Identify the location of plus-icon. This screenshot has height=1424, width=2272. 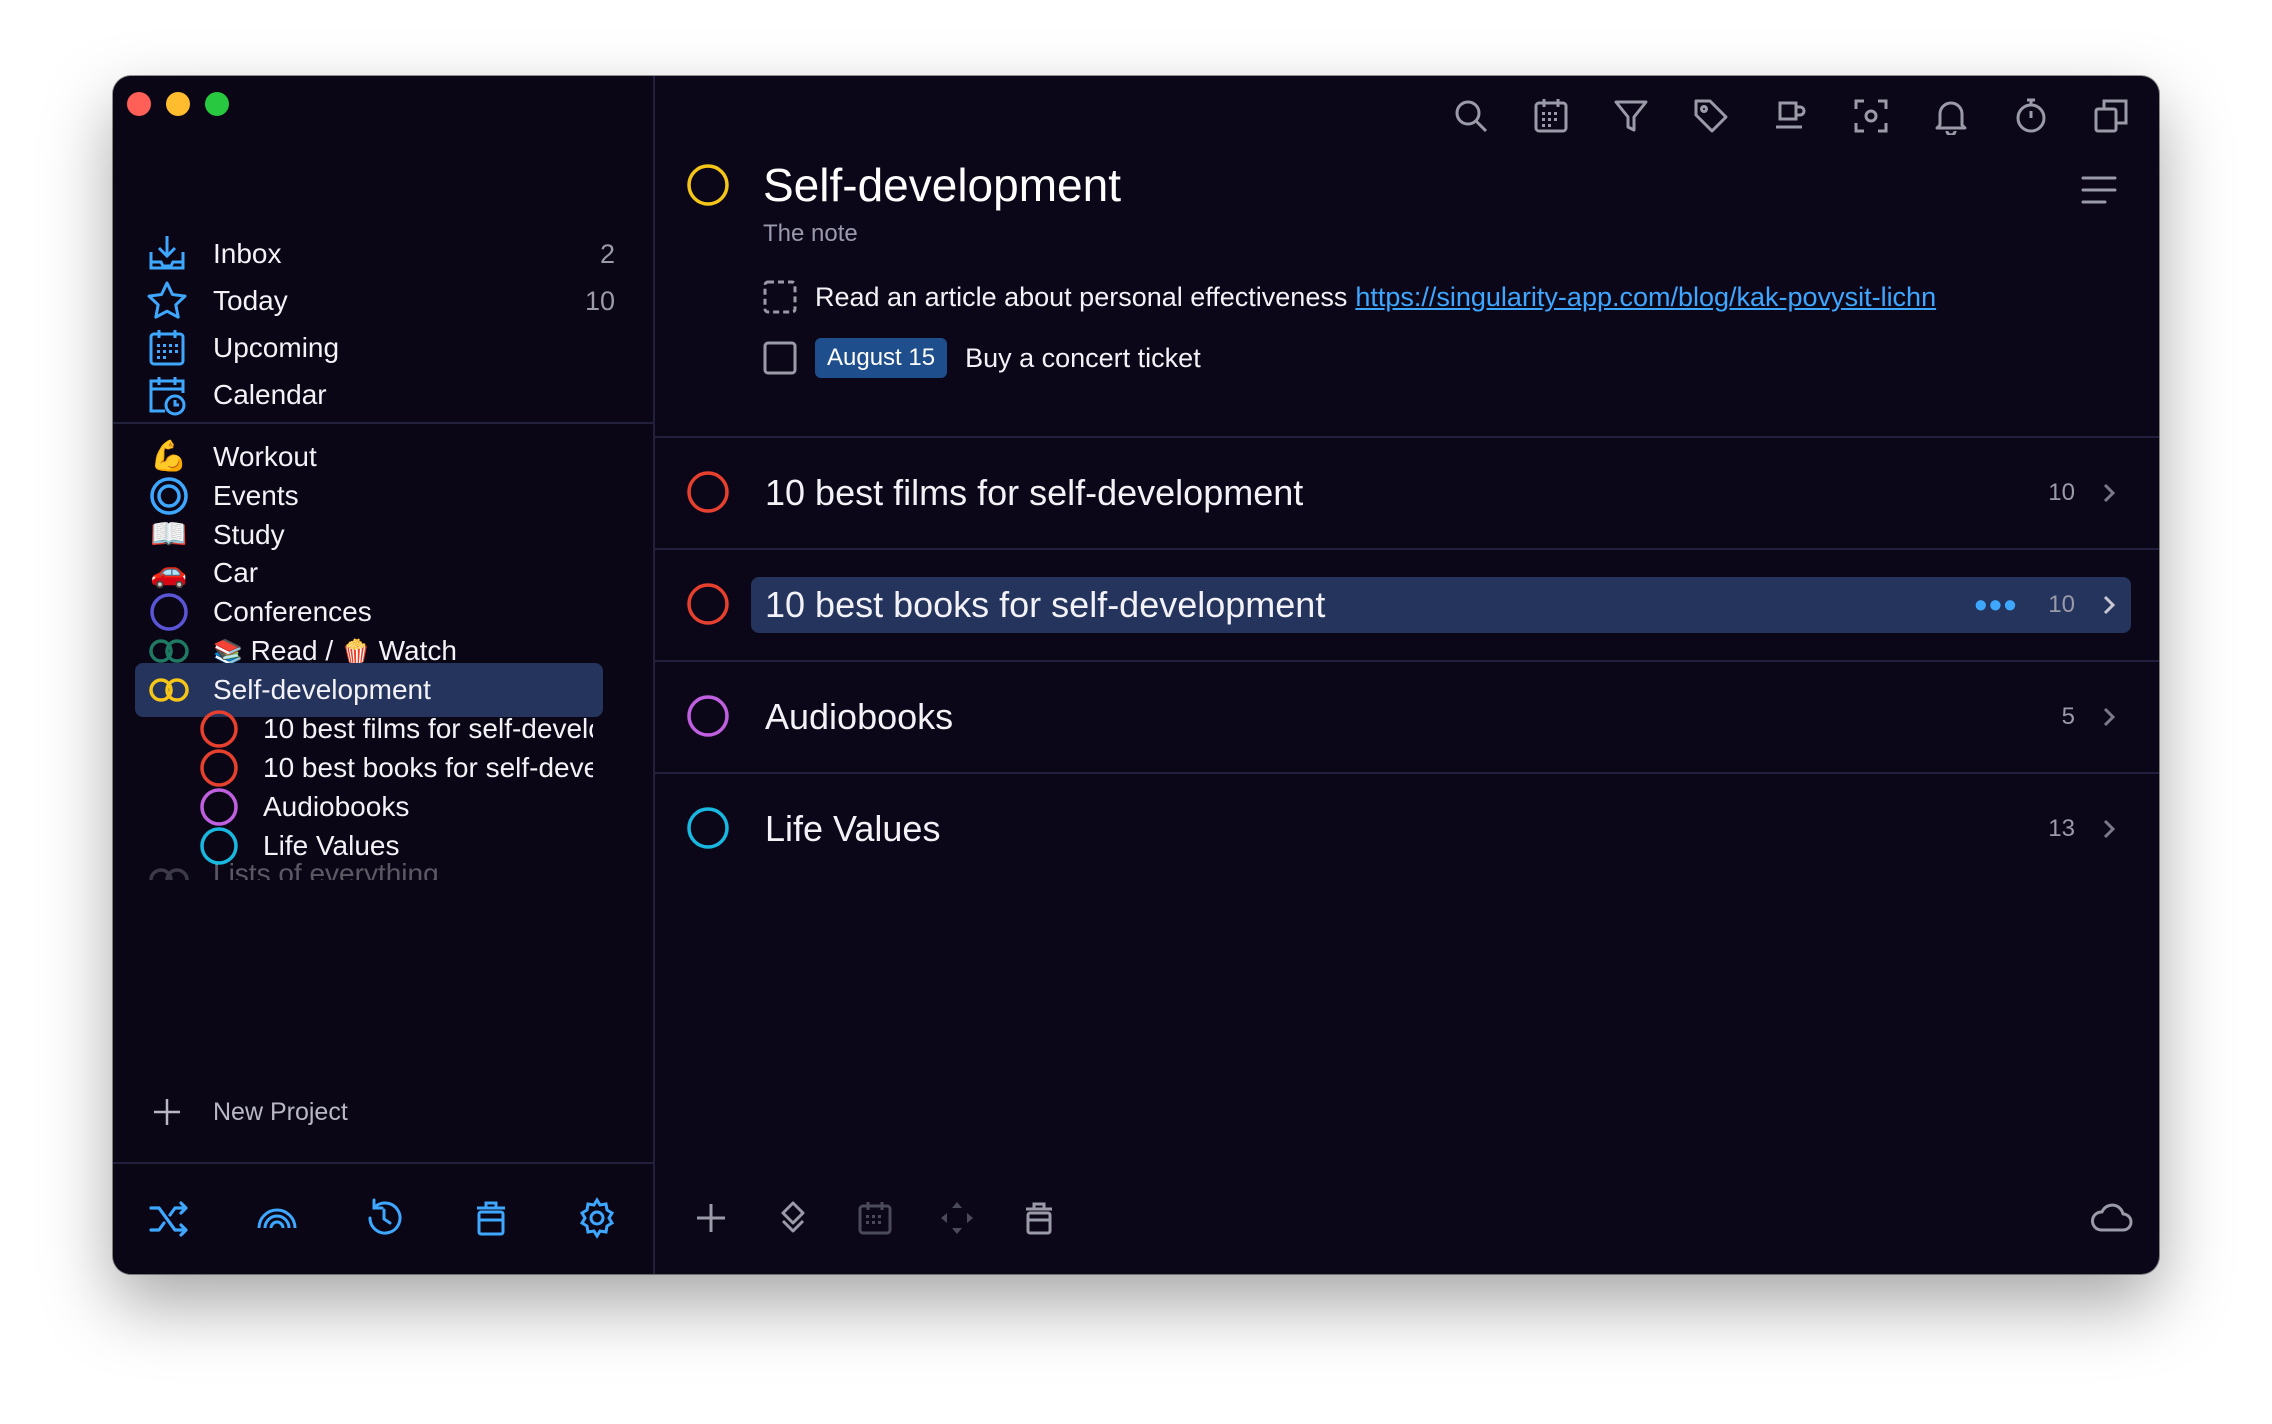
(167, 1112).